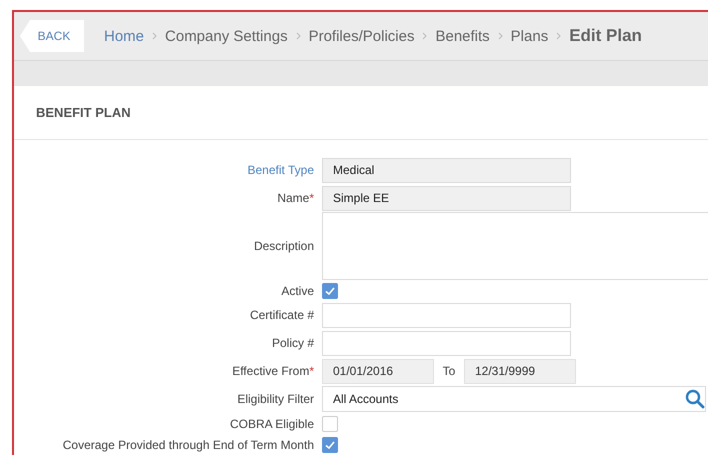  What do you see at coordinates (226, 36) in the screenshot?
I see `breadcrumb-link: Company Settings` at bounding box center [226, 36].